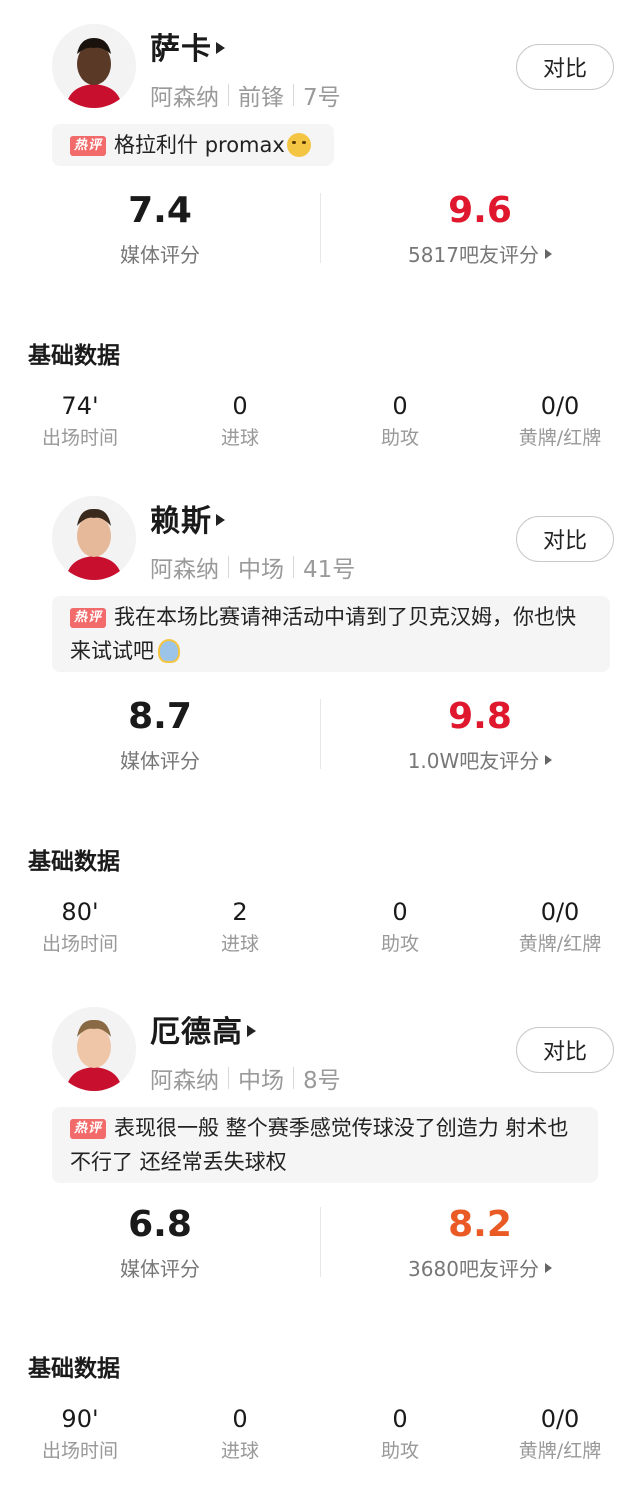 This screenshot has height=1502, width=640. Describe the element at coordinates (240, 926) in the screenshot. I see `stat-goals: 2 进球` at that location.